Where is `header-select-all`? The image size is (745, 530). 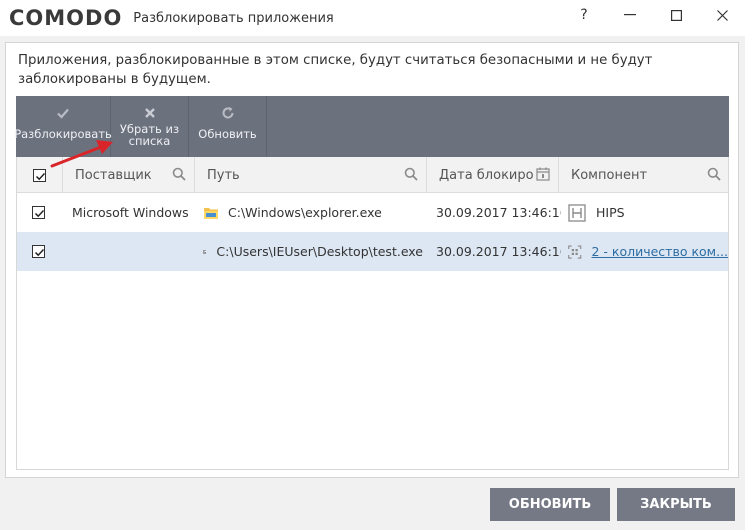
header-select-all is located at coordinates (40, 175).